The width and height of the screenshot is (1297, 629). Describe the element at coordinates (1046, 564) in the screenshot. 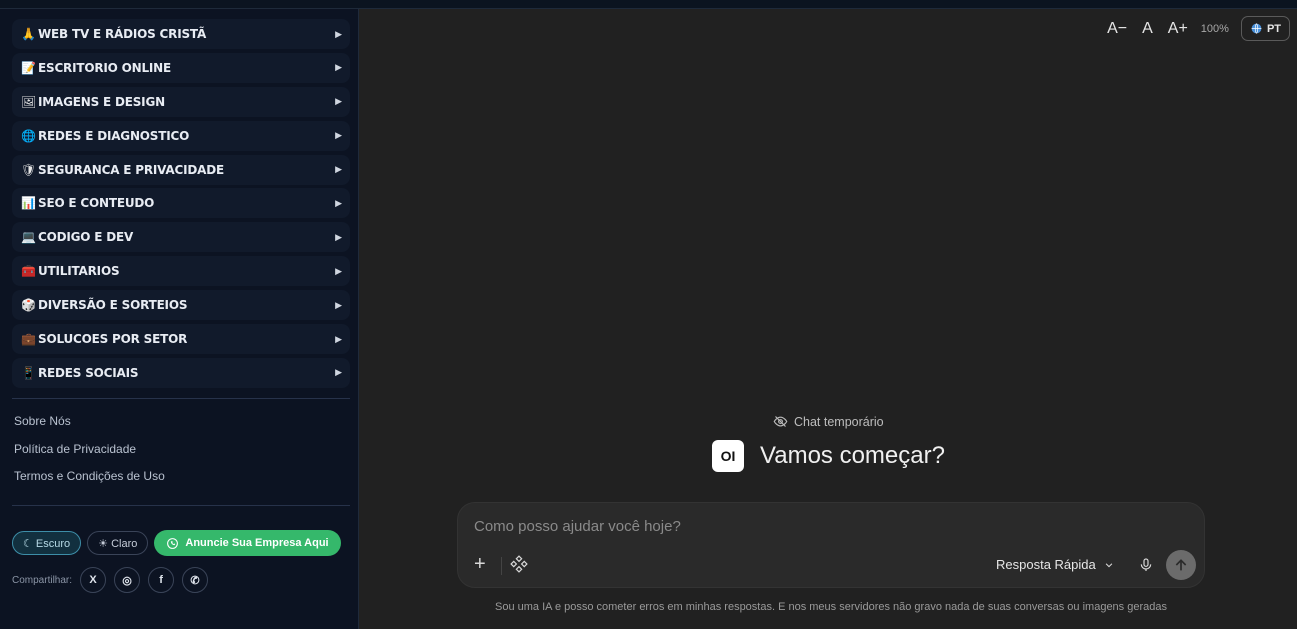

I see `model-label: Resposta Rápida` at that location.